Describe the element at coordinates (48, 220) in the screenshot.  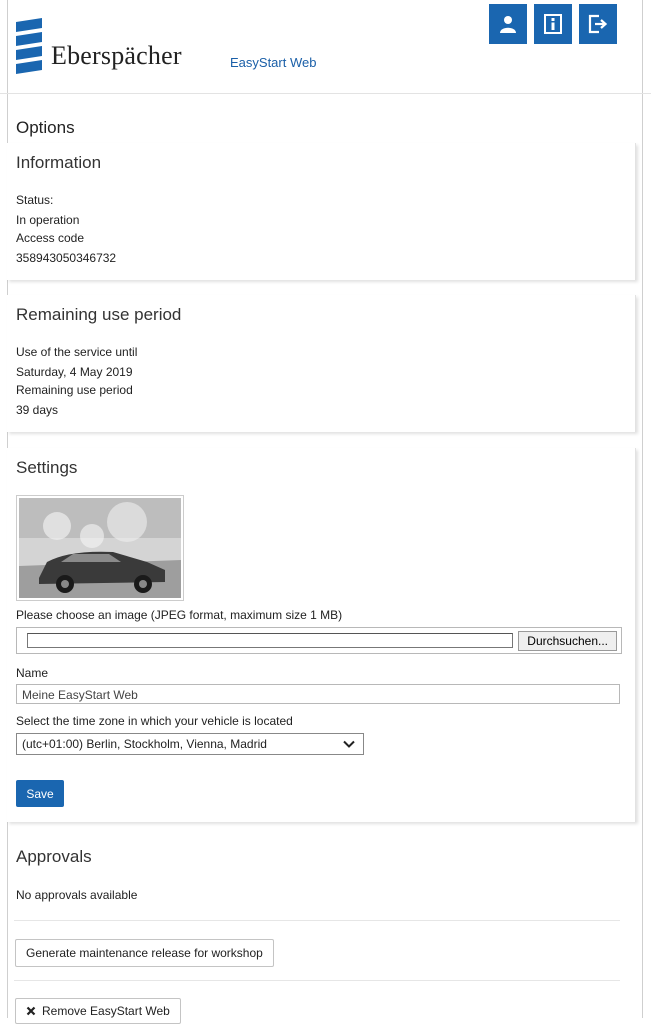
I see `status-value: In operation` at that location.